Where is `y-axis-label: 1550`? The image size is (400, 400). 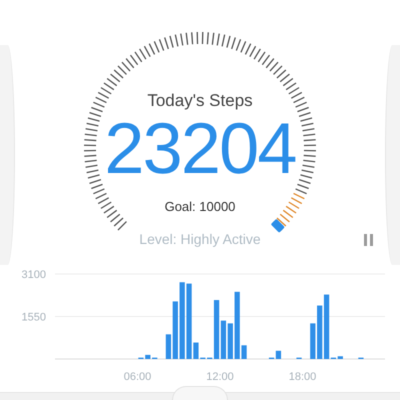
y-axis-label: 1550 is located at coordinates (34, 318).